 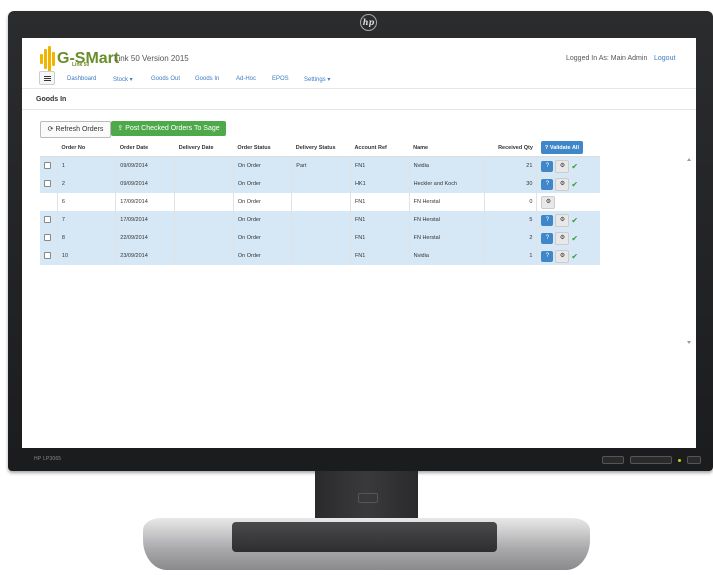 I want to click on brand-subtitle: Link 50, so click(x=81, y=65).